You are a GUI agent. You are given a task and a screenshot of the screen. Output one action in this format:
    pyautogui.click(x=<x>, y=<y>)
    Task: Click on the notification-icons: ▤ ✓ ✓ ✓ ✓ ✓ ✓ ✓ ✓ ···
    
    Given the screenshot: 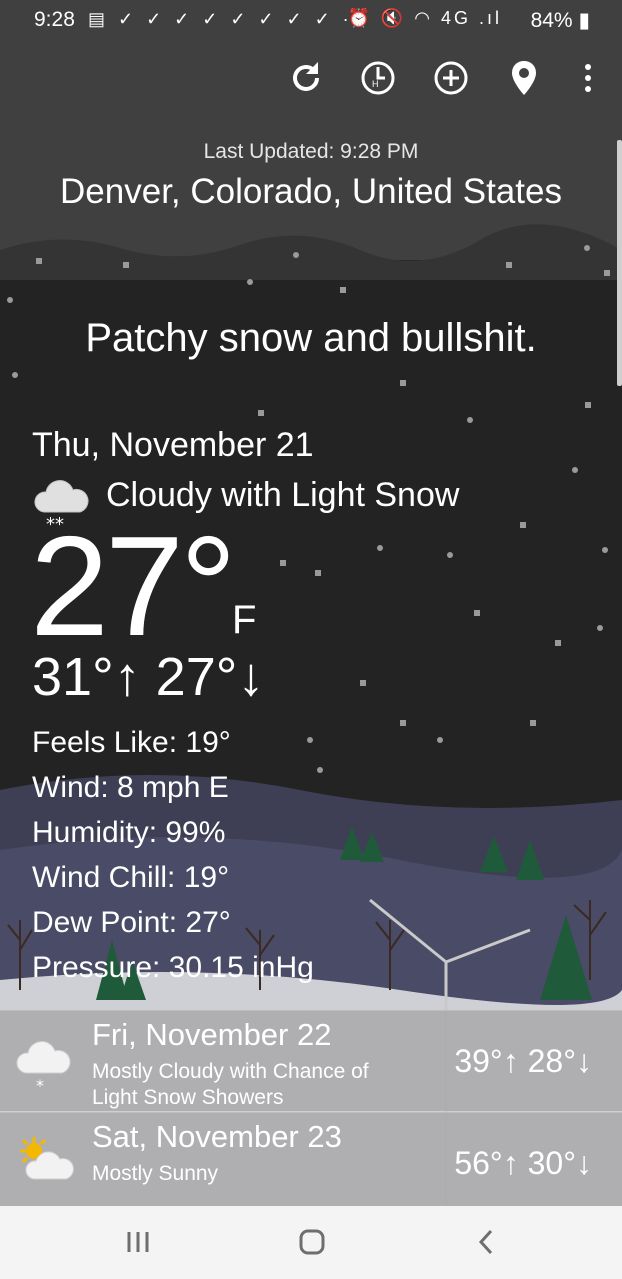 What is the action you would take?
    pyautogui.click(x=230, y=19)
    